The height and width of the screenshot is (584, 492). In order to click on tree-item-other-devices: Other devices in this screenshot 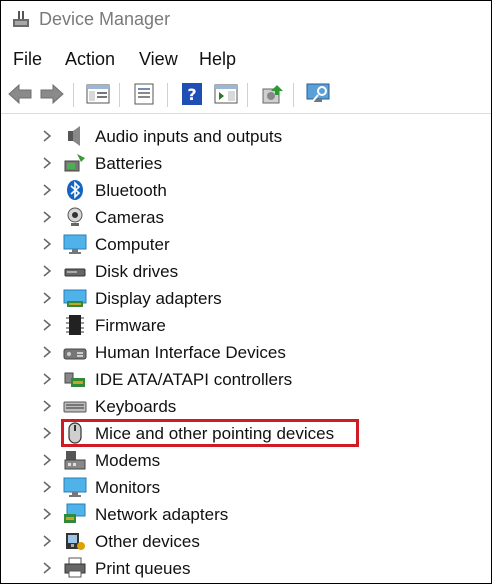, I will do `click(246, 541)`.